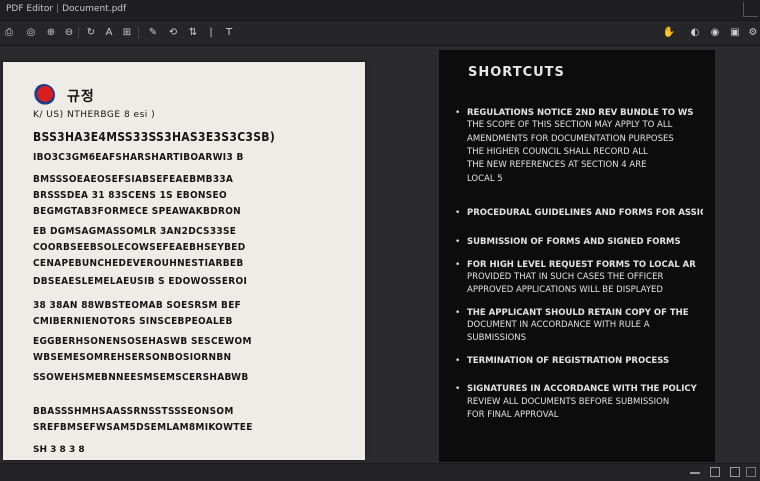  What do you see at coordinates (581, 265) in the screenshot?
I see `panel-line: FOR HIGH LEVEL REQUEST FORMS TO LOCAL AR` at bounding box center [581, 265].